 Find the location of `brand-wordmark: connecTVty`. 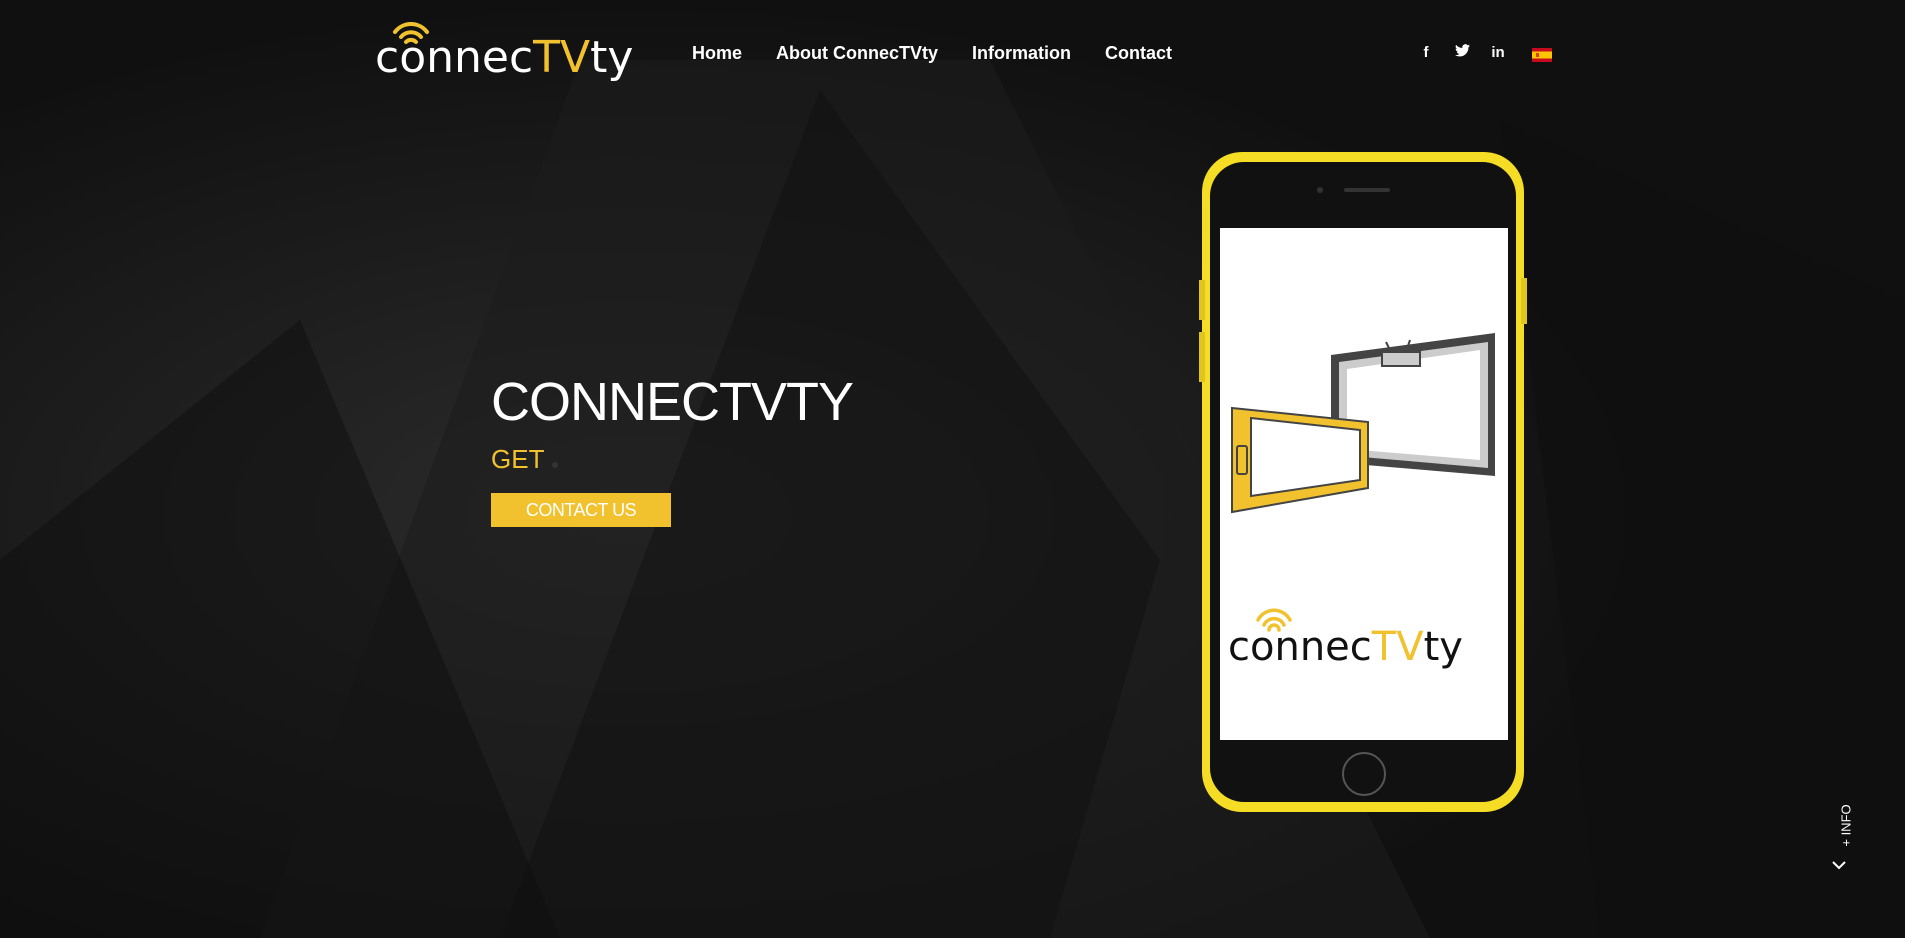

brand-wordmark: connecTVty is located at coordinates (504, 57).